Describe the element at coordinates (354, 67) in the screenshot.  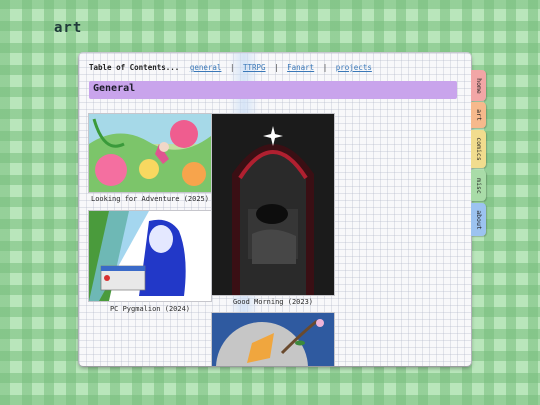
I see `toc-link-projects: projects` at that location.